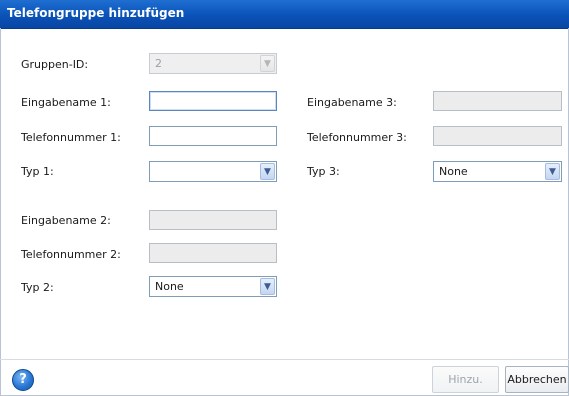  Describe the element at coordinates (213, 220) in the screenshot. I see `entry-name-2-input` at that location.